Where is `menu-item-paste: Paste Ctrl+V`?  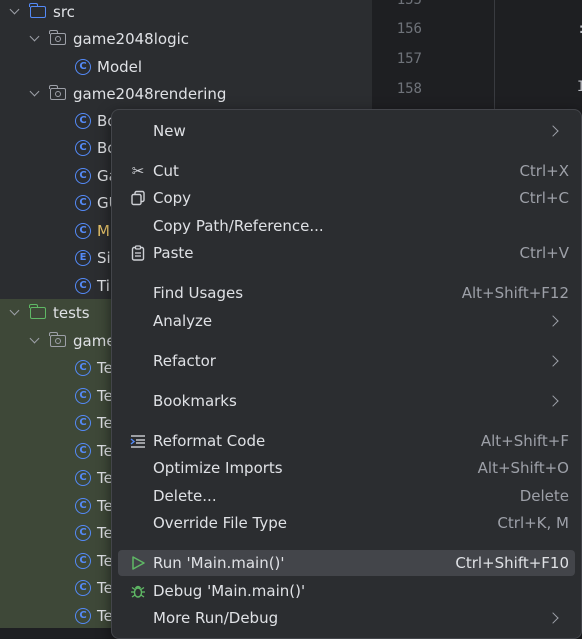 menu-item-paste: Paste Ctrl+V is located at coordinates (346, 253).